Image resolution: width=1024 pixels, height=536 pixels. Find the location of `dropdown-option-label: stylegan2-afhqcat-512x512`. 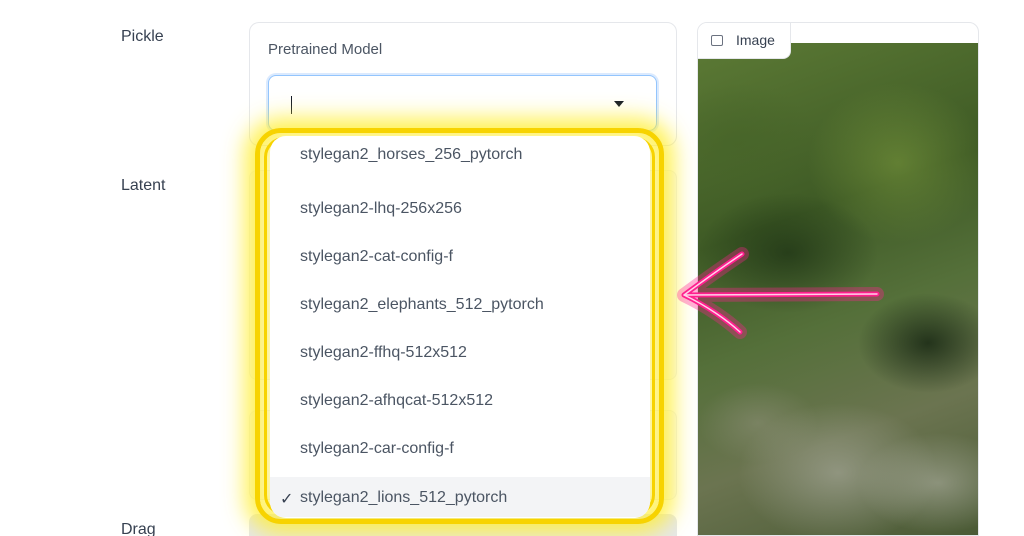

dropdown-option-label: stylegan2-afhqcat-512x512 is located at coordinates (397, 400).